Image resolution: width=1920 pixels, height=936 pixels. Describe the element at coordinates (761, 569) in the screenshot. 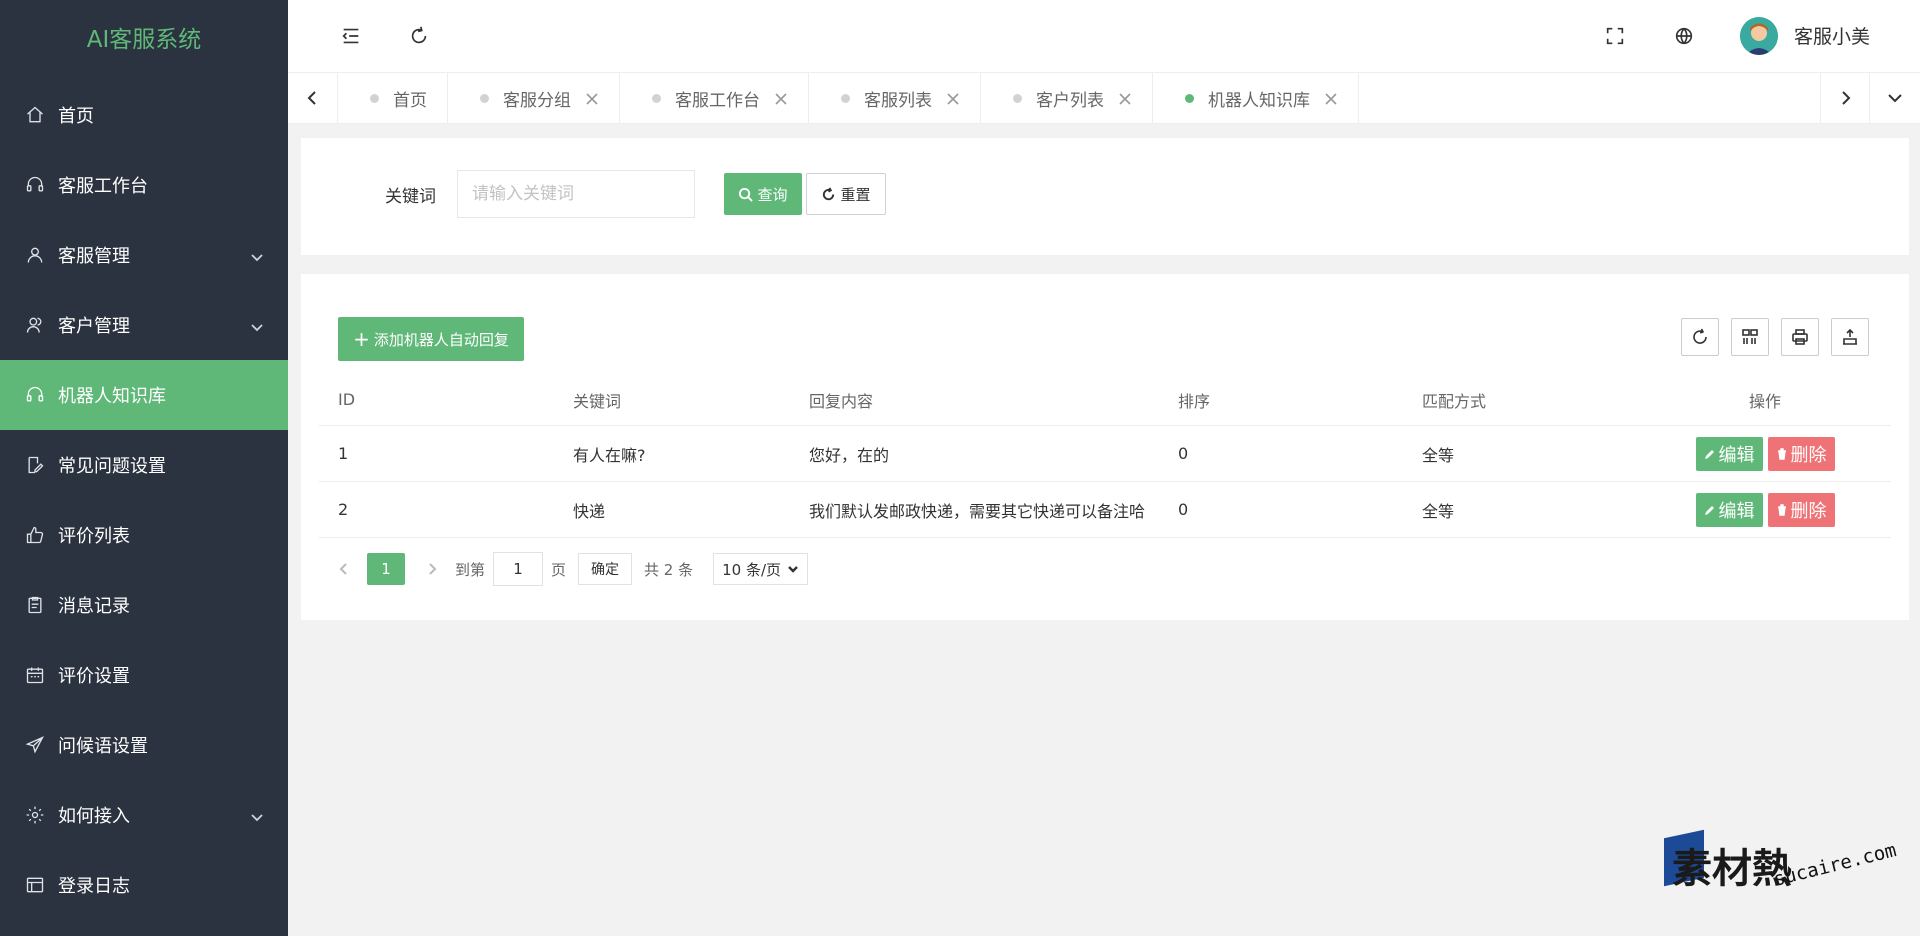

I see `page-size-select: 10 条/页` at that location.